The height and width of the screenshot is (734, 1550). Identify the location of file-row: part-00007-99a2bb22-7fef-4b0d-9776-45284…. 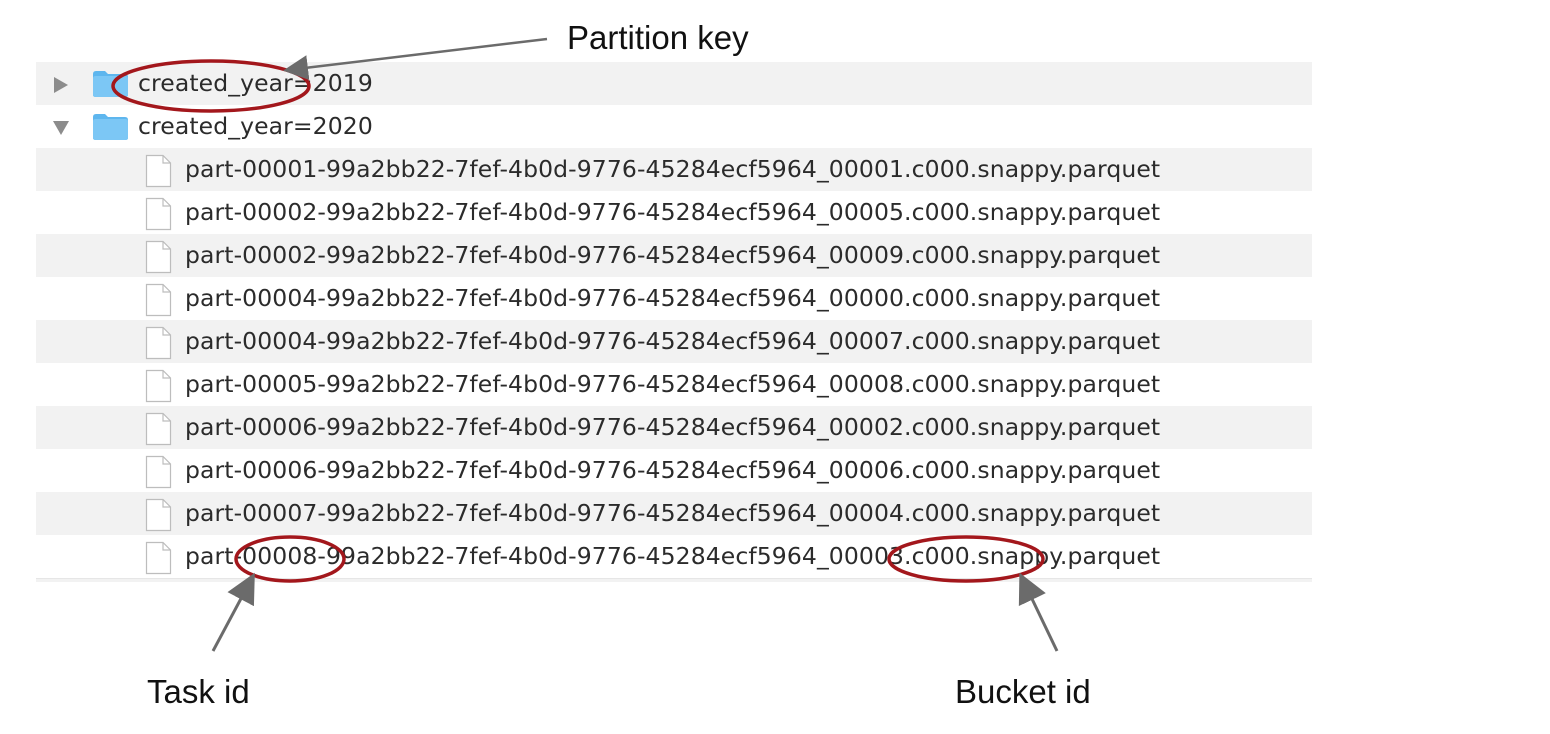
(674, 513).